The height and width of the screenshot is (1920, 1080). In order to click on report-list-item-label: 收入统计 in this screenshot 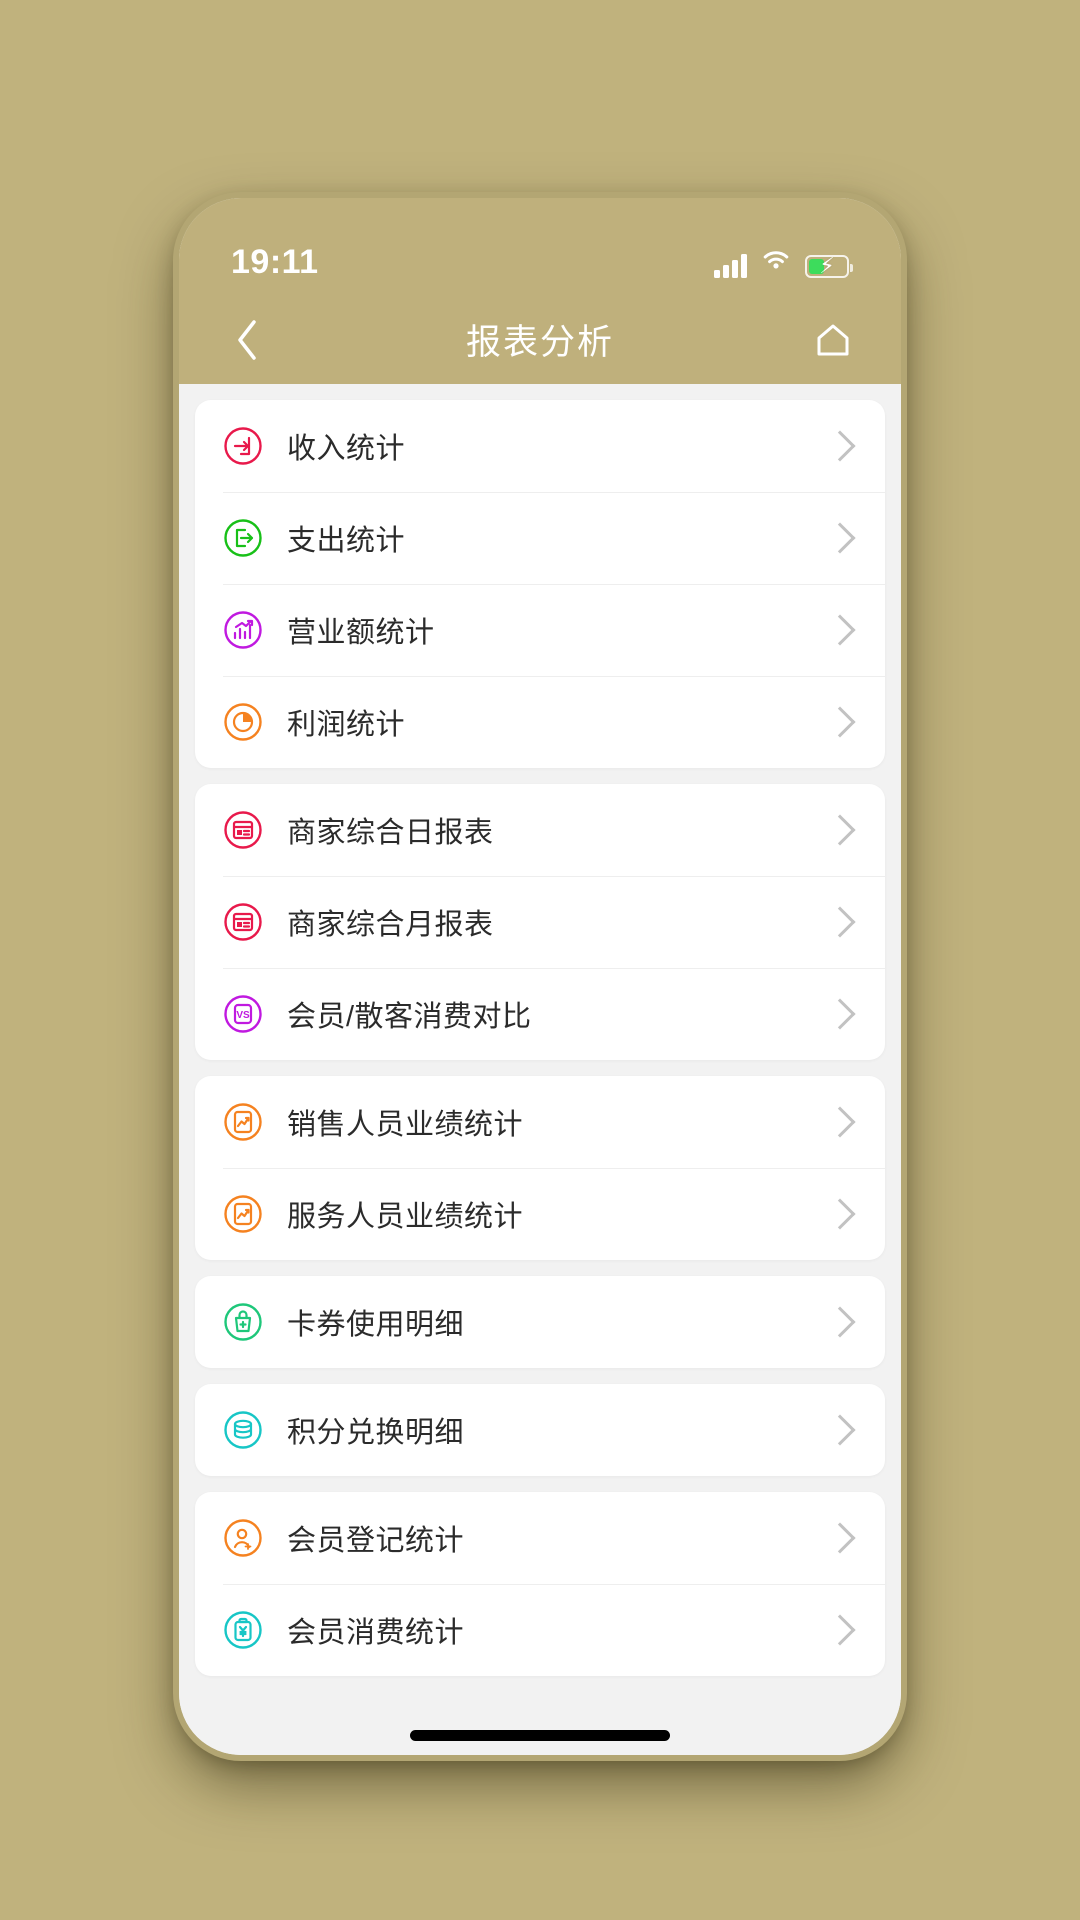, I will do `click(346, 448)`.